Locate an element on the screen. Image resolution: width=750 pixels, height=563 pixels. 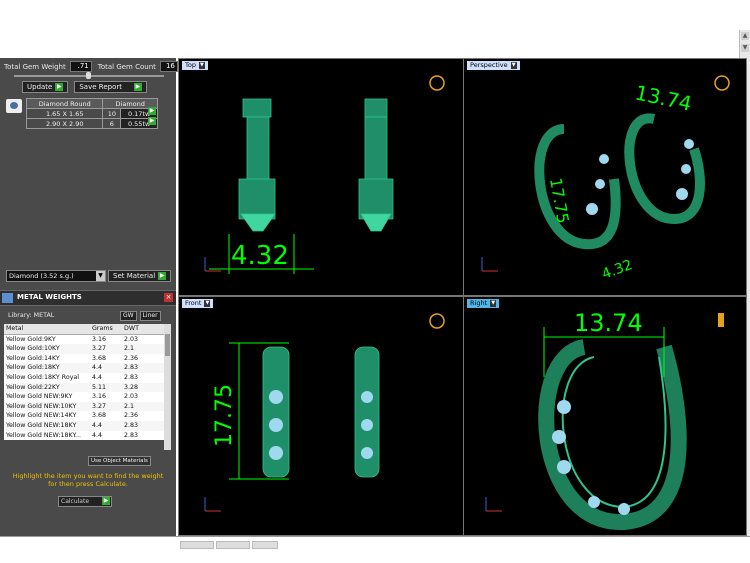
right-view-canvas: 13.74 is located at coordinates (604, 420).